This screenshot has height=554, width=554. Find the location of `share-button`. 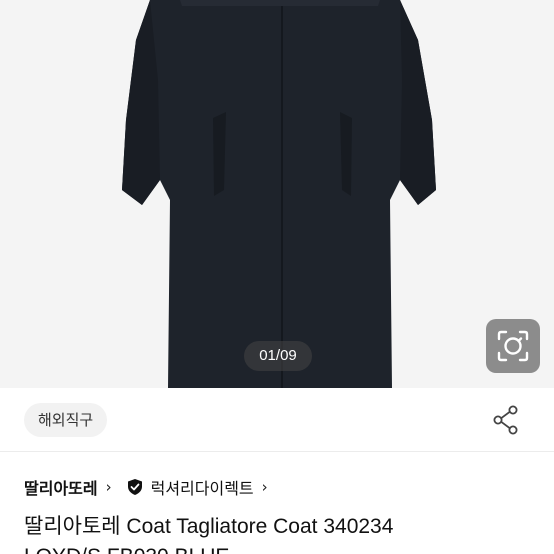

share-button is located at coordinates (506, 420).